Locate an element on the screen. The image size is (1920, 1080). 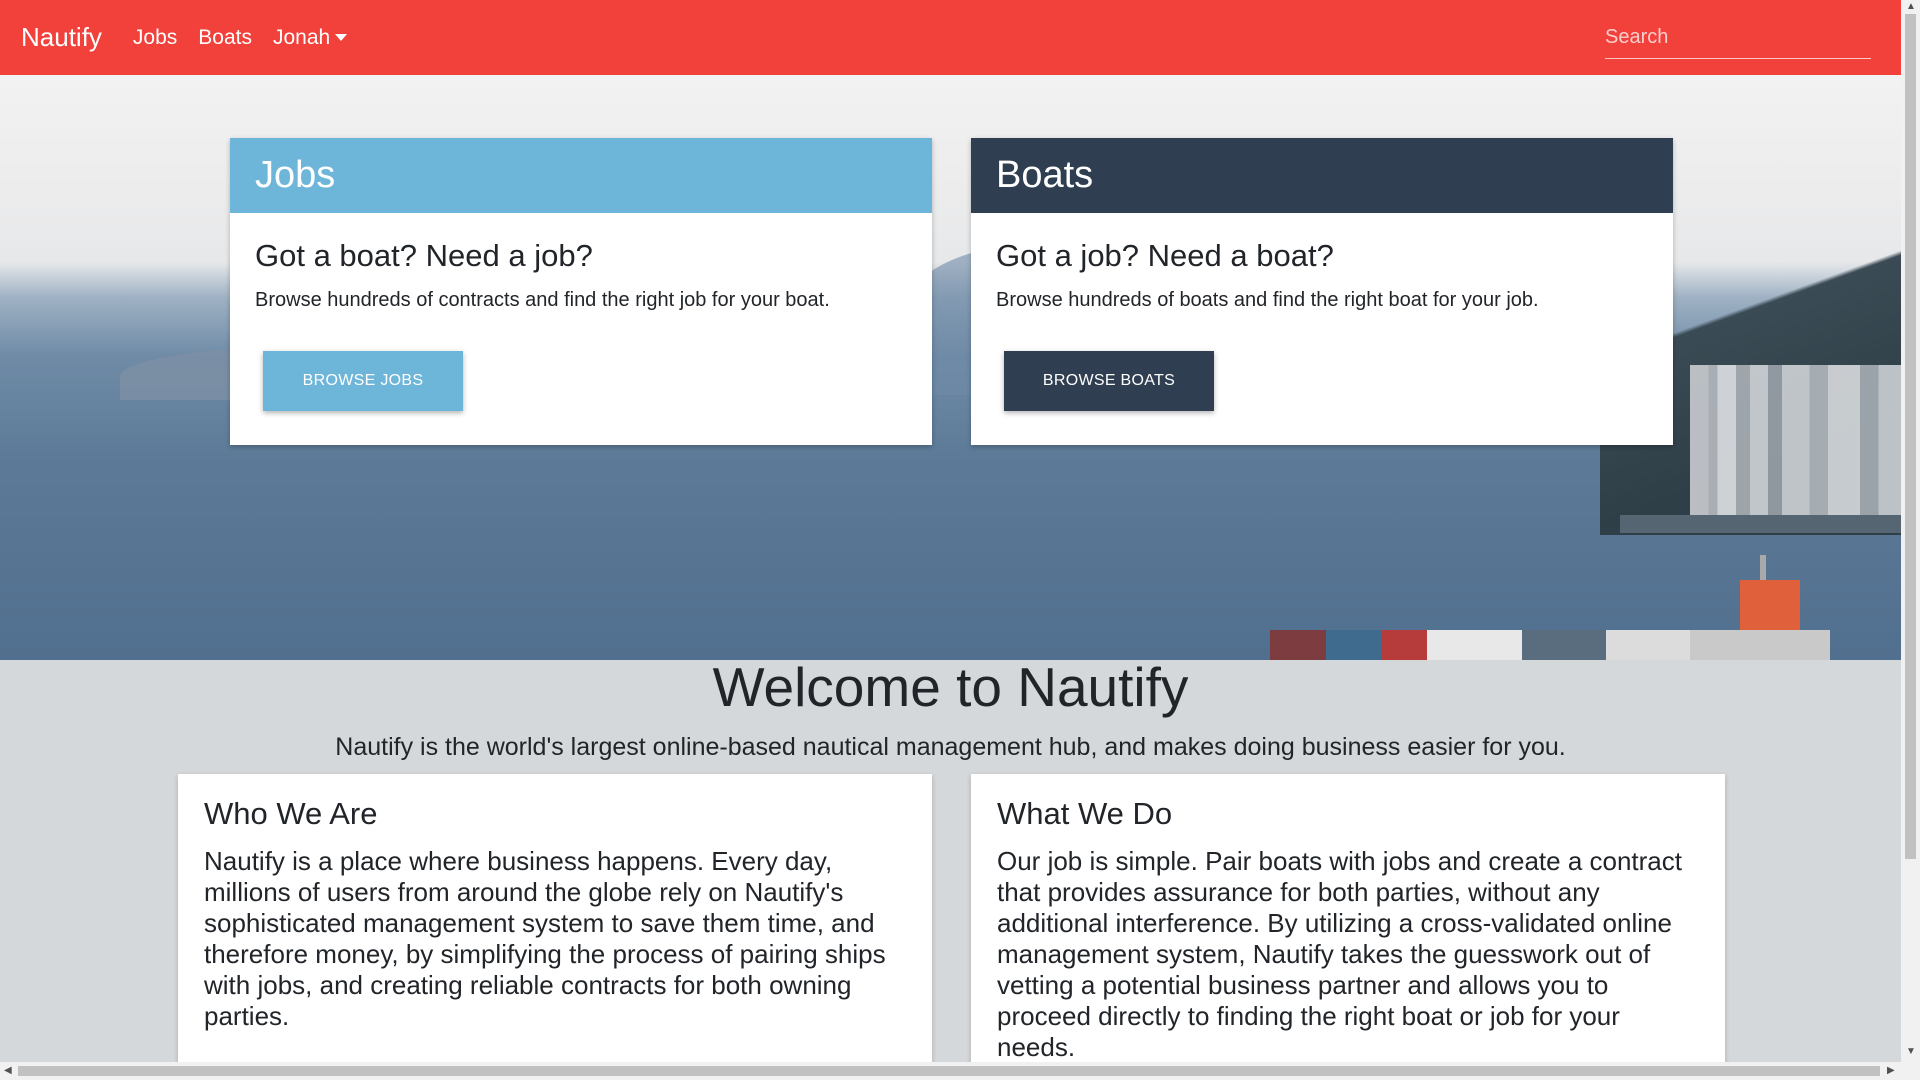
boats-card-title: Got a job? Need a boat? is located at coordinates (1165, 255).